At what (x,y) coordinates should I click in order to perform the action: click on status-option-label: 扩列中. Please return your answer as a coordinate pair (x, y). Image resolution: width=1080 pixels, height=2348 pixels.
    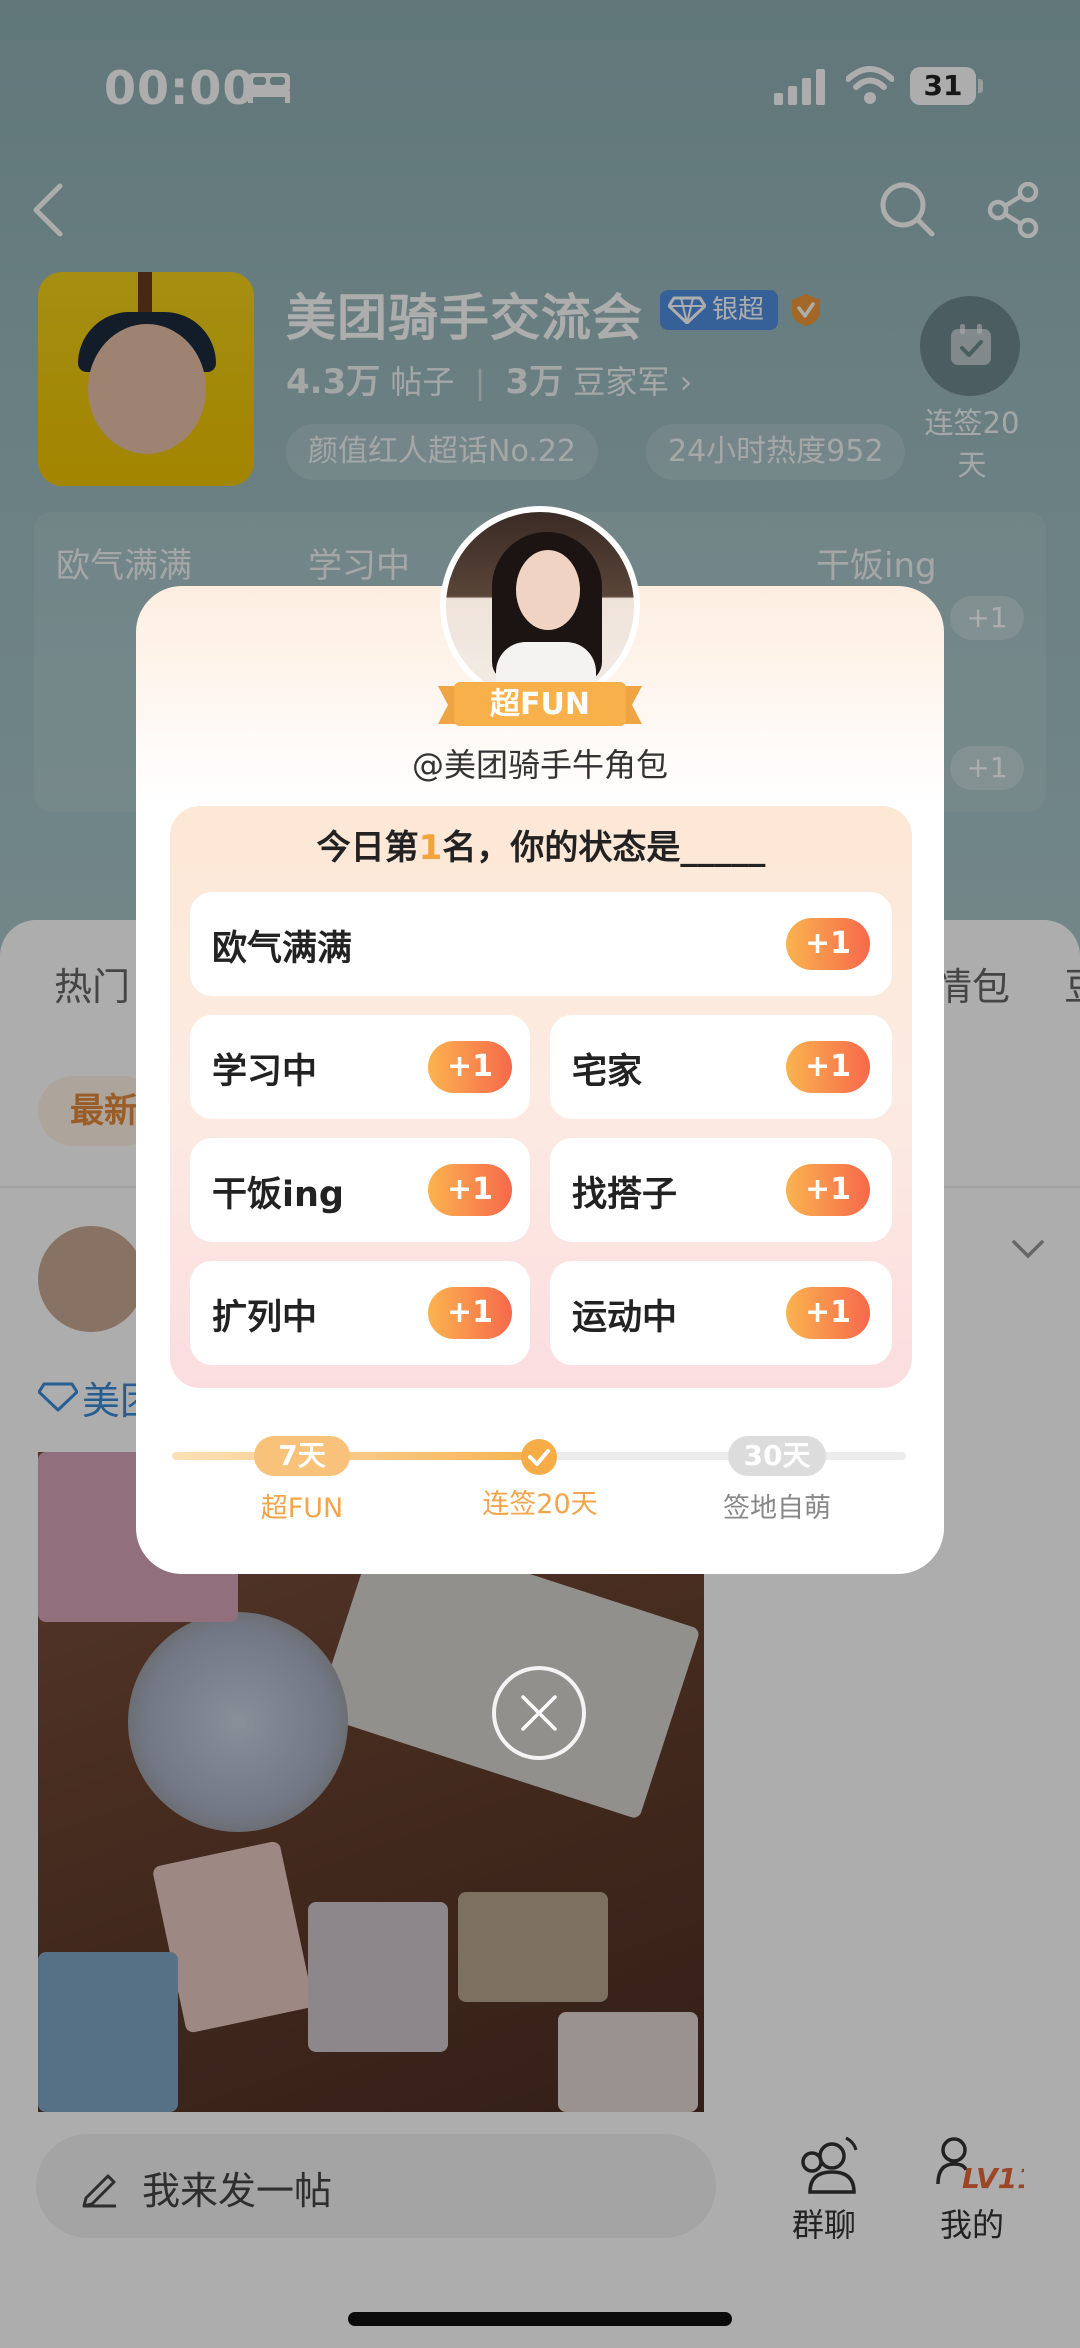
    Looking at the image, I should click on (265, 1318).